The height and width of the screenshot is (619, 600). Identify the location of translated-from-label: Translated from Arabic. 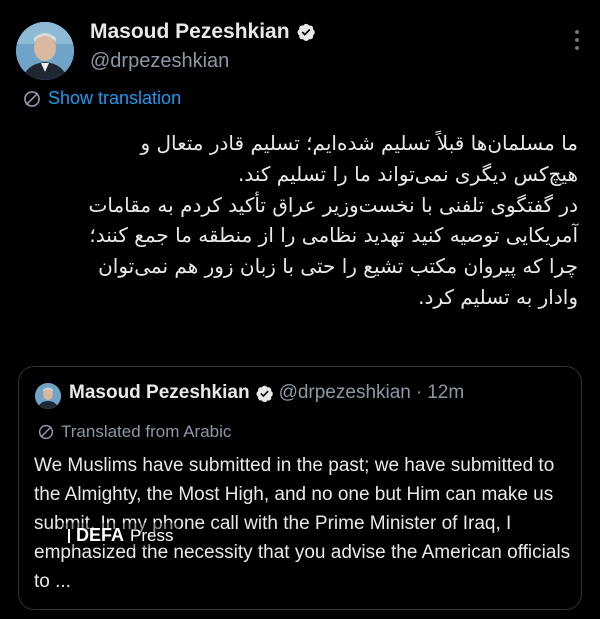
(134, 432).